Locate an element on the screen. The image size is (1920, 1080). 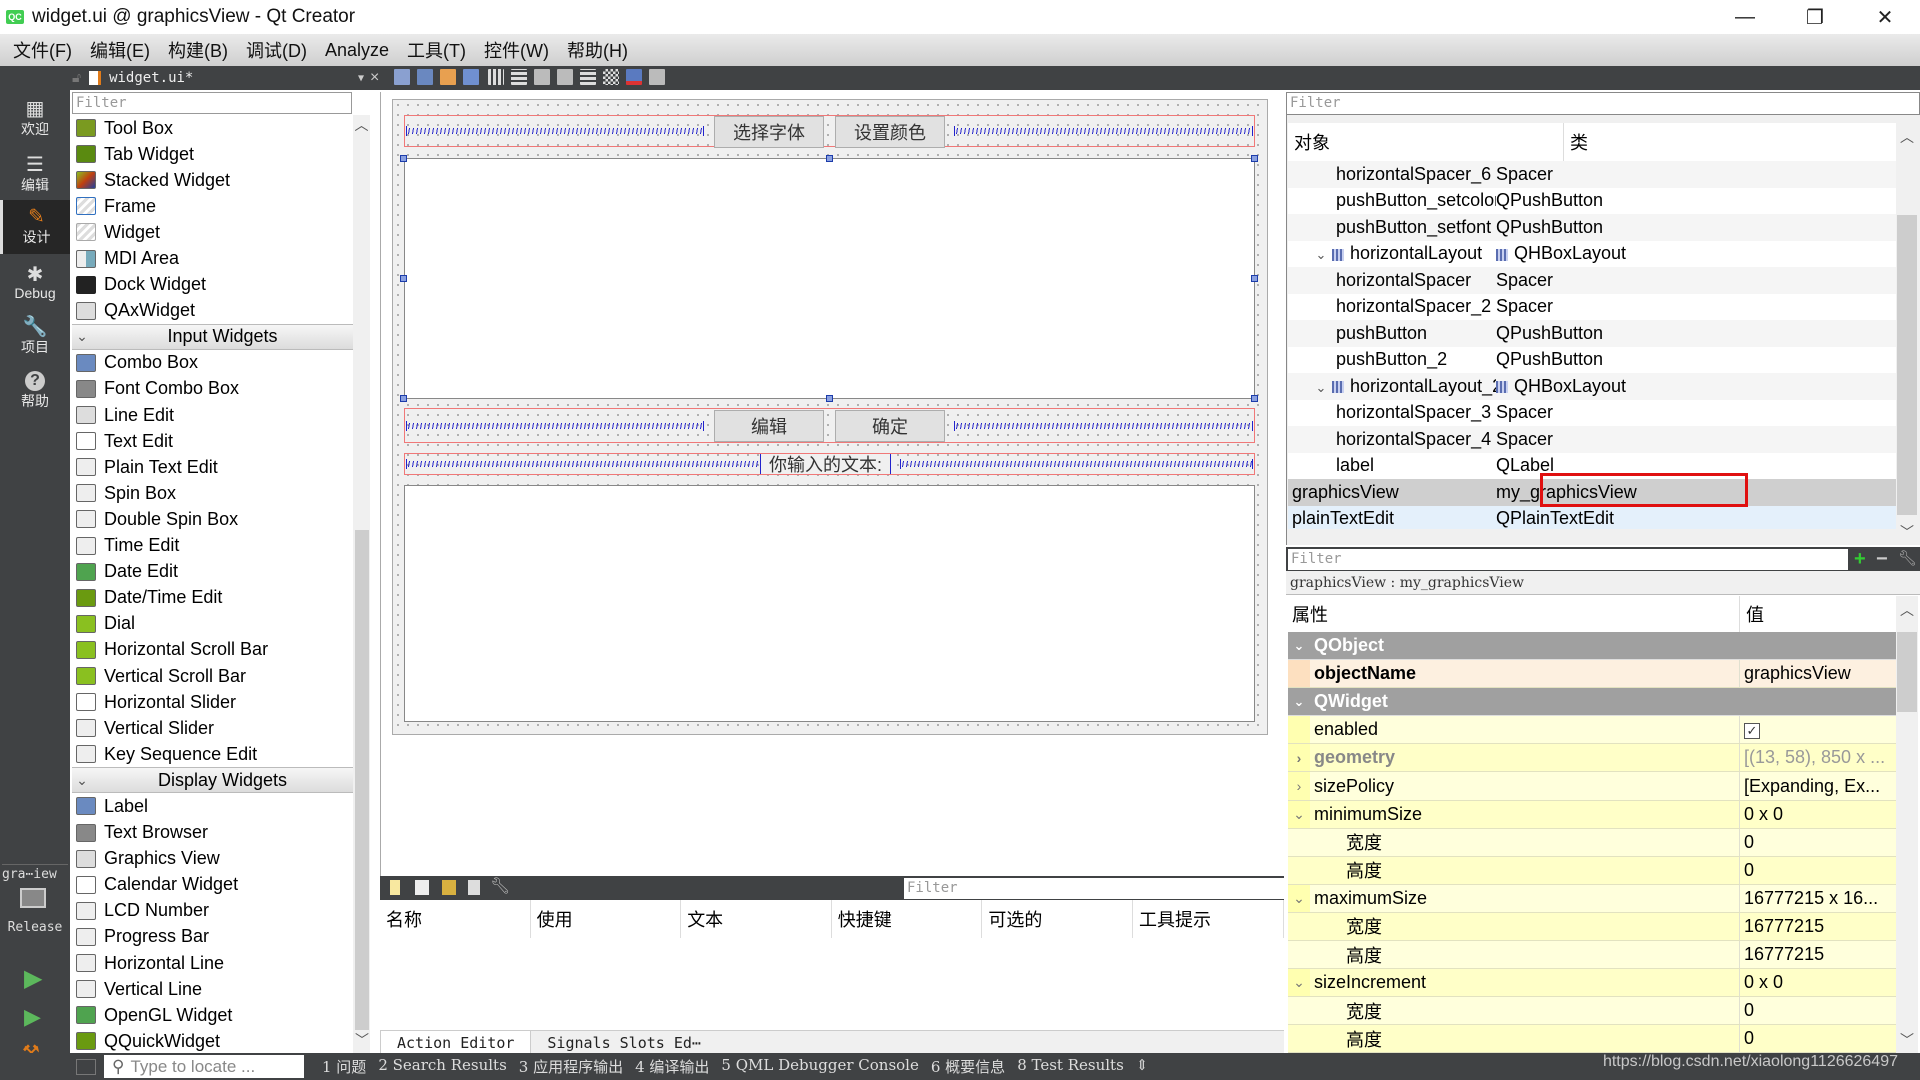
output-pane-button: 4 编译输出 is located at coordinates (672, 1066).